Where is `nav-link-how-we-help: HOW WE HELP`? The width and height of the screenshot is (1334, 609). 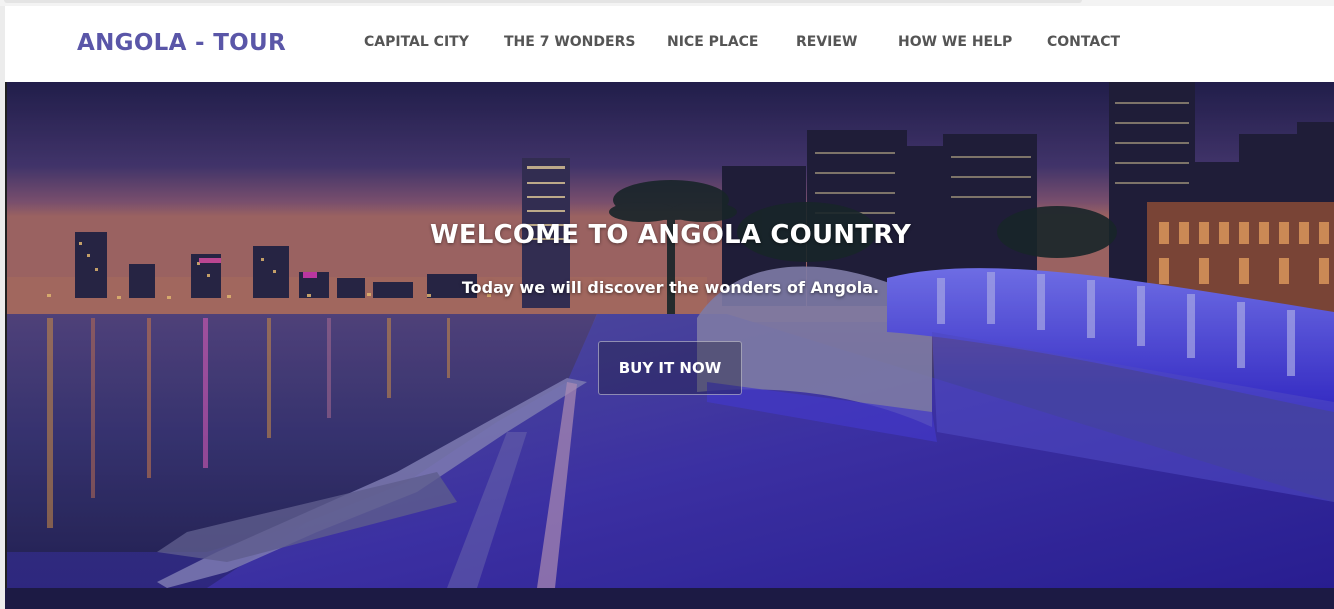
nav-link-how-we-help: HOW WE HELP is located at coordinates (955, 42).